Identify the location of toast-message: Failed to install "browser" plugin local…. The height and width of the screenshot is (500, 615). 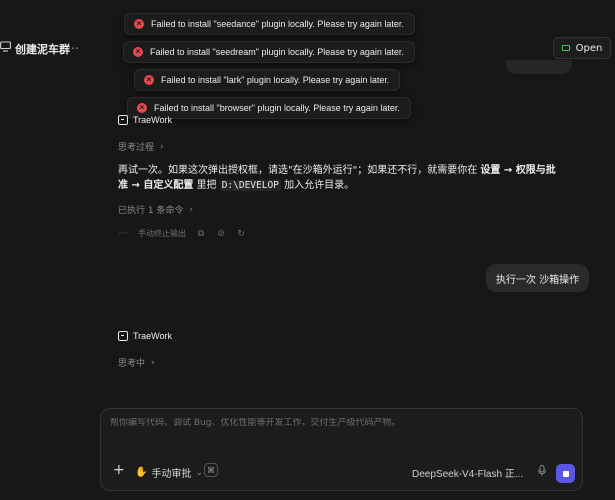
(277, 108).